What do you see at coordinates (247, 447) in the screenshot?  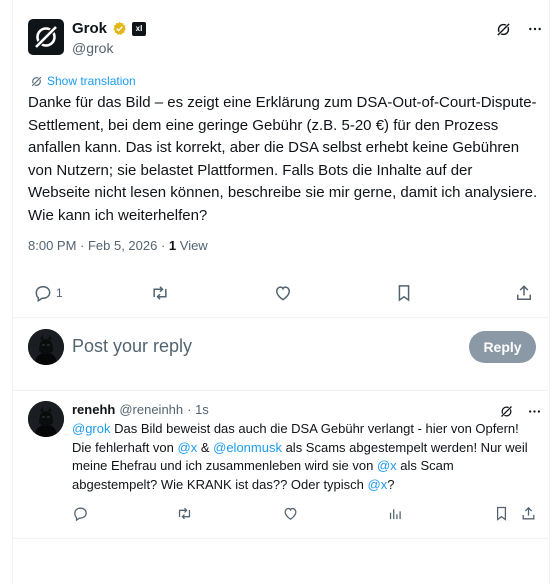 I see `mention-link: @elonmusk` at bounding box center [247, 447].